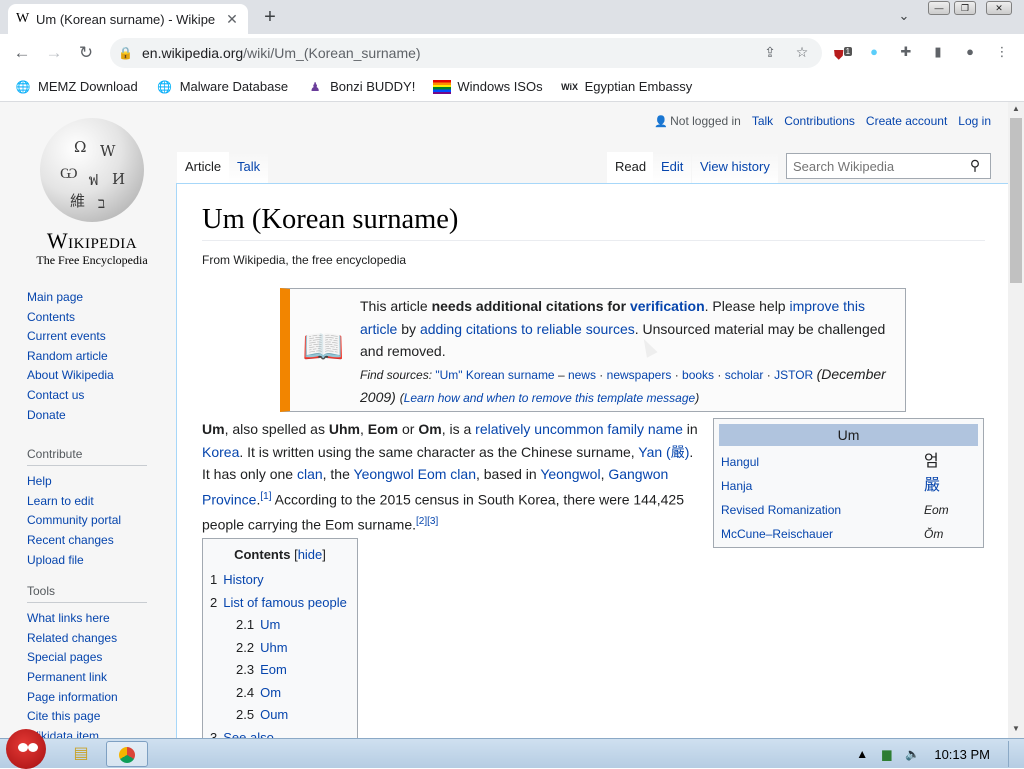  I want to click on newspapers-link: newspapers, so click(639, 375).